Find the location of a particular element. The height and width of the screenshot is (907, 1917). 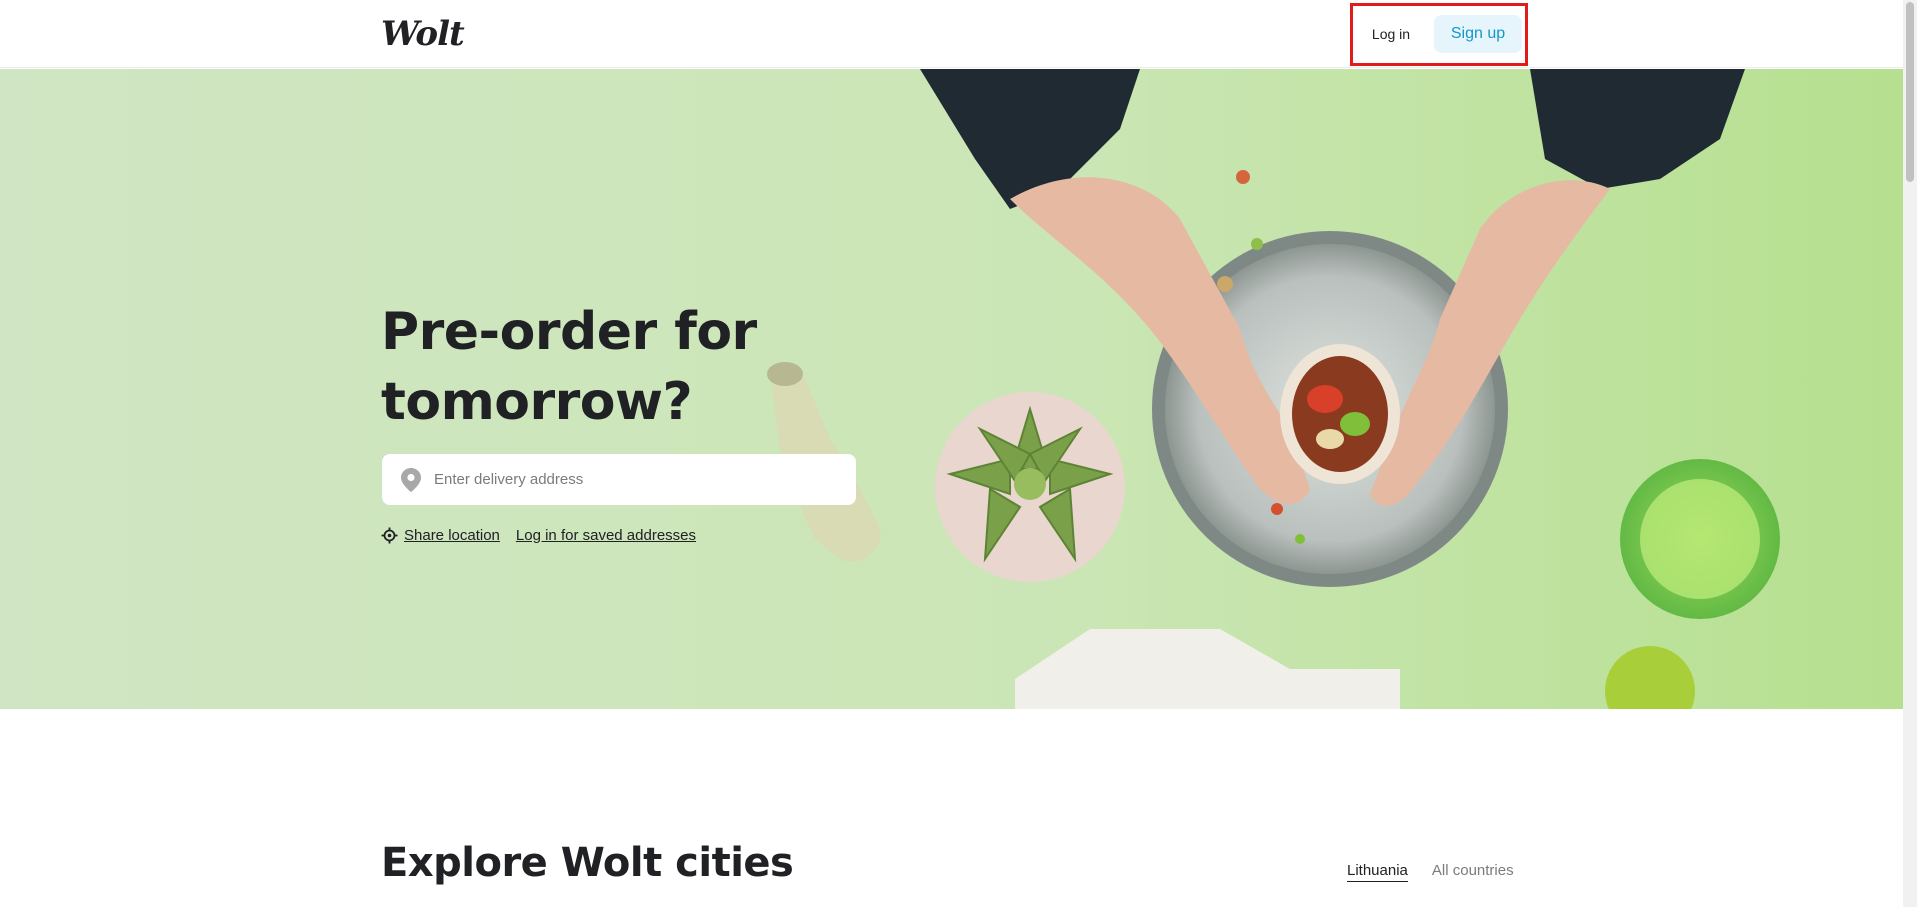

hero-heading-line1: Pre-order for is located at coordinates (569, 332).